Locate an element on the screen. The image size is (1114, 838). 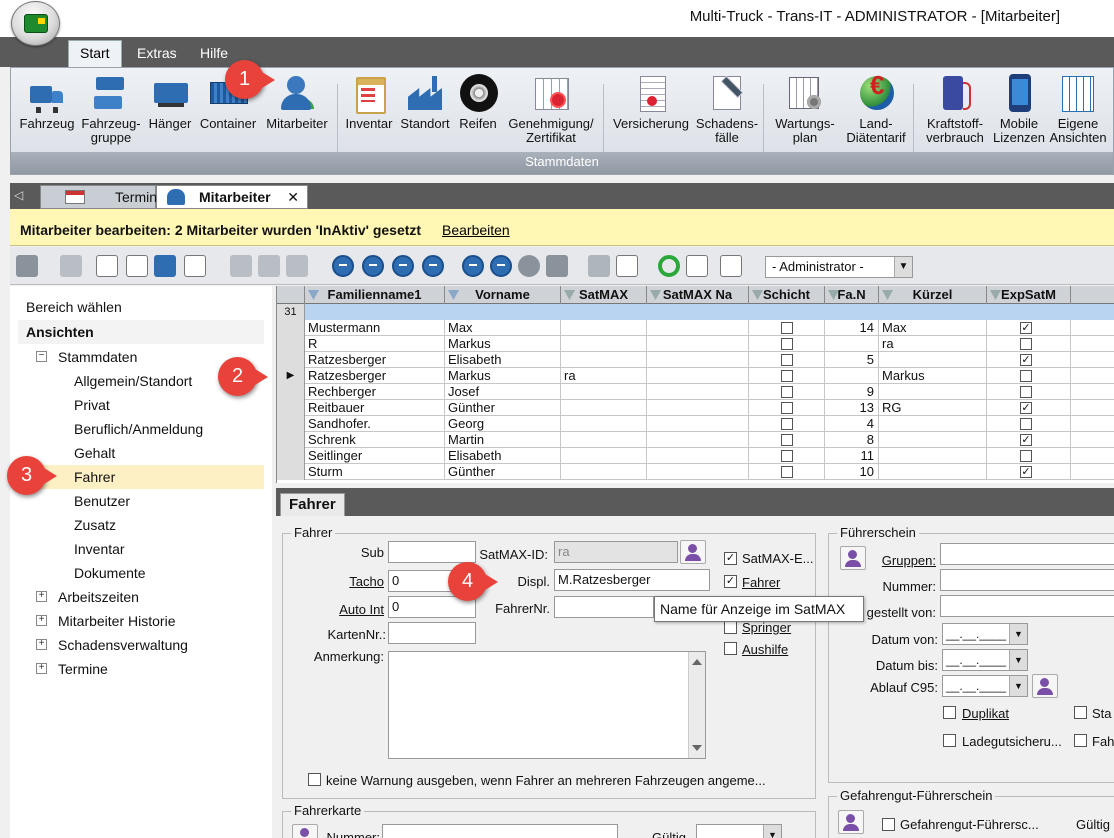
nav-group-termine: + Termine is located at coordinates (141, 669).